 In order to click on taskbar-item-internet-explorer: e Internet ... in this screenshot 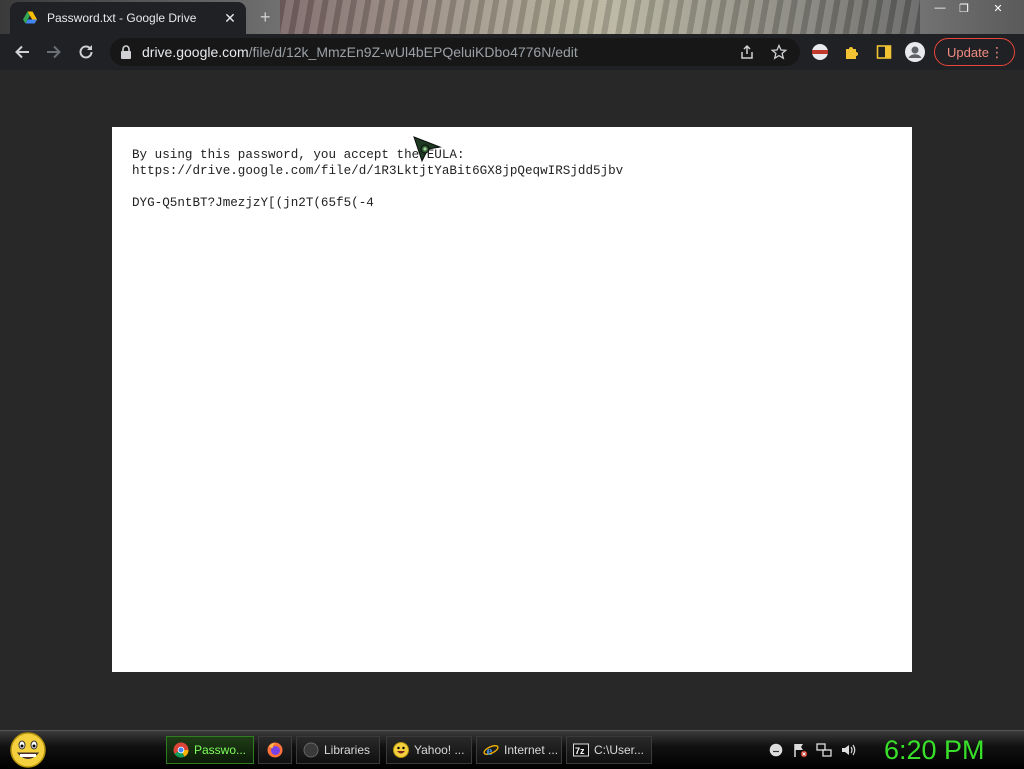, I will do `click(519, 750)`.